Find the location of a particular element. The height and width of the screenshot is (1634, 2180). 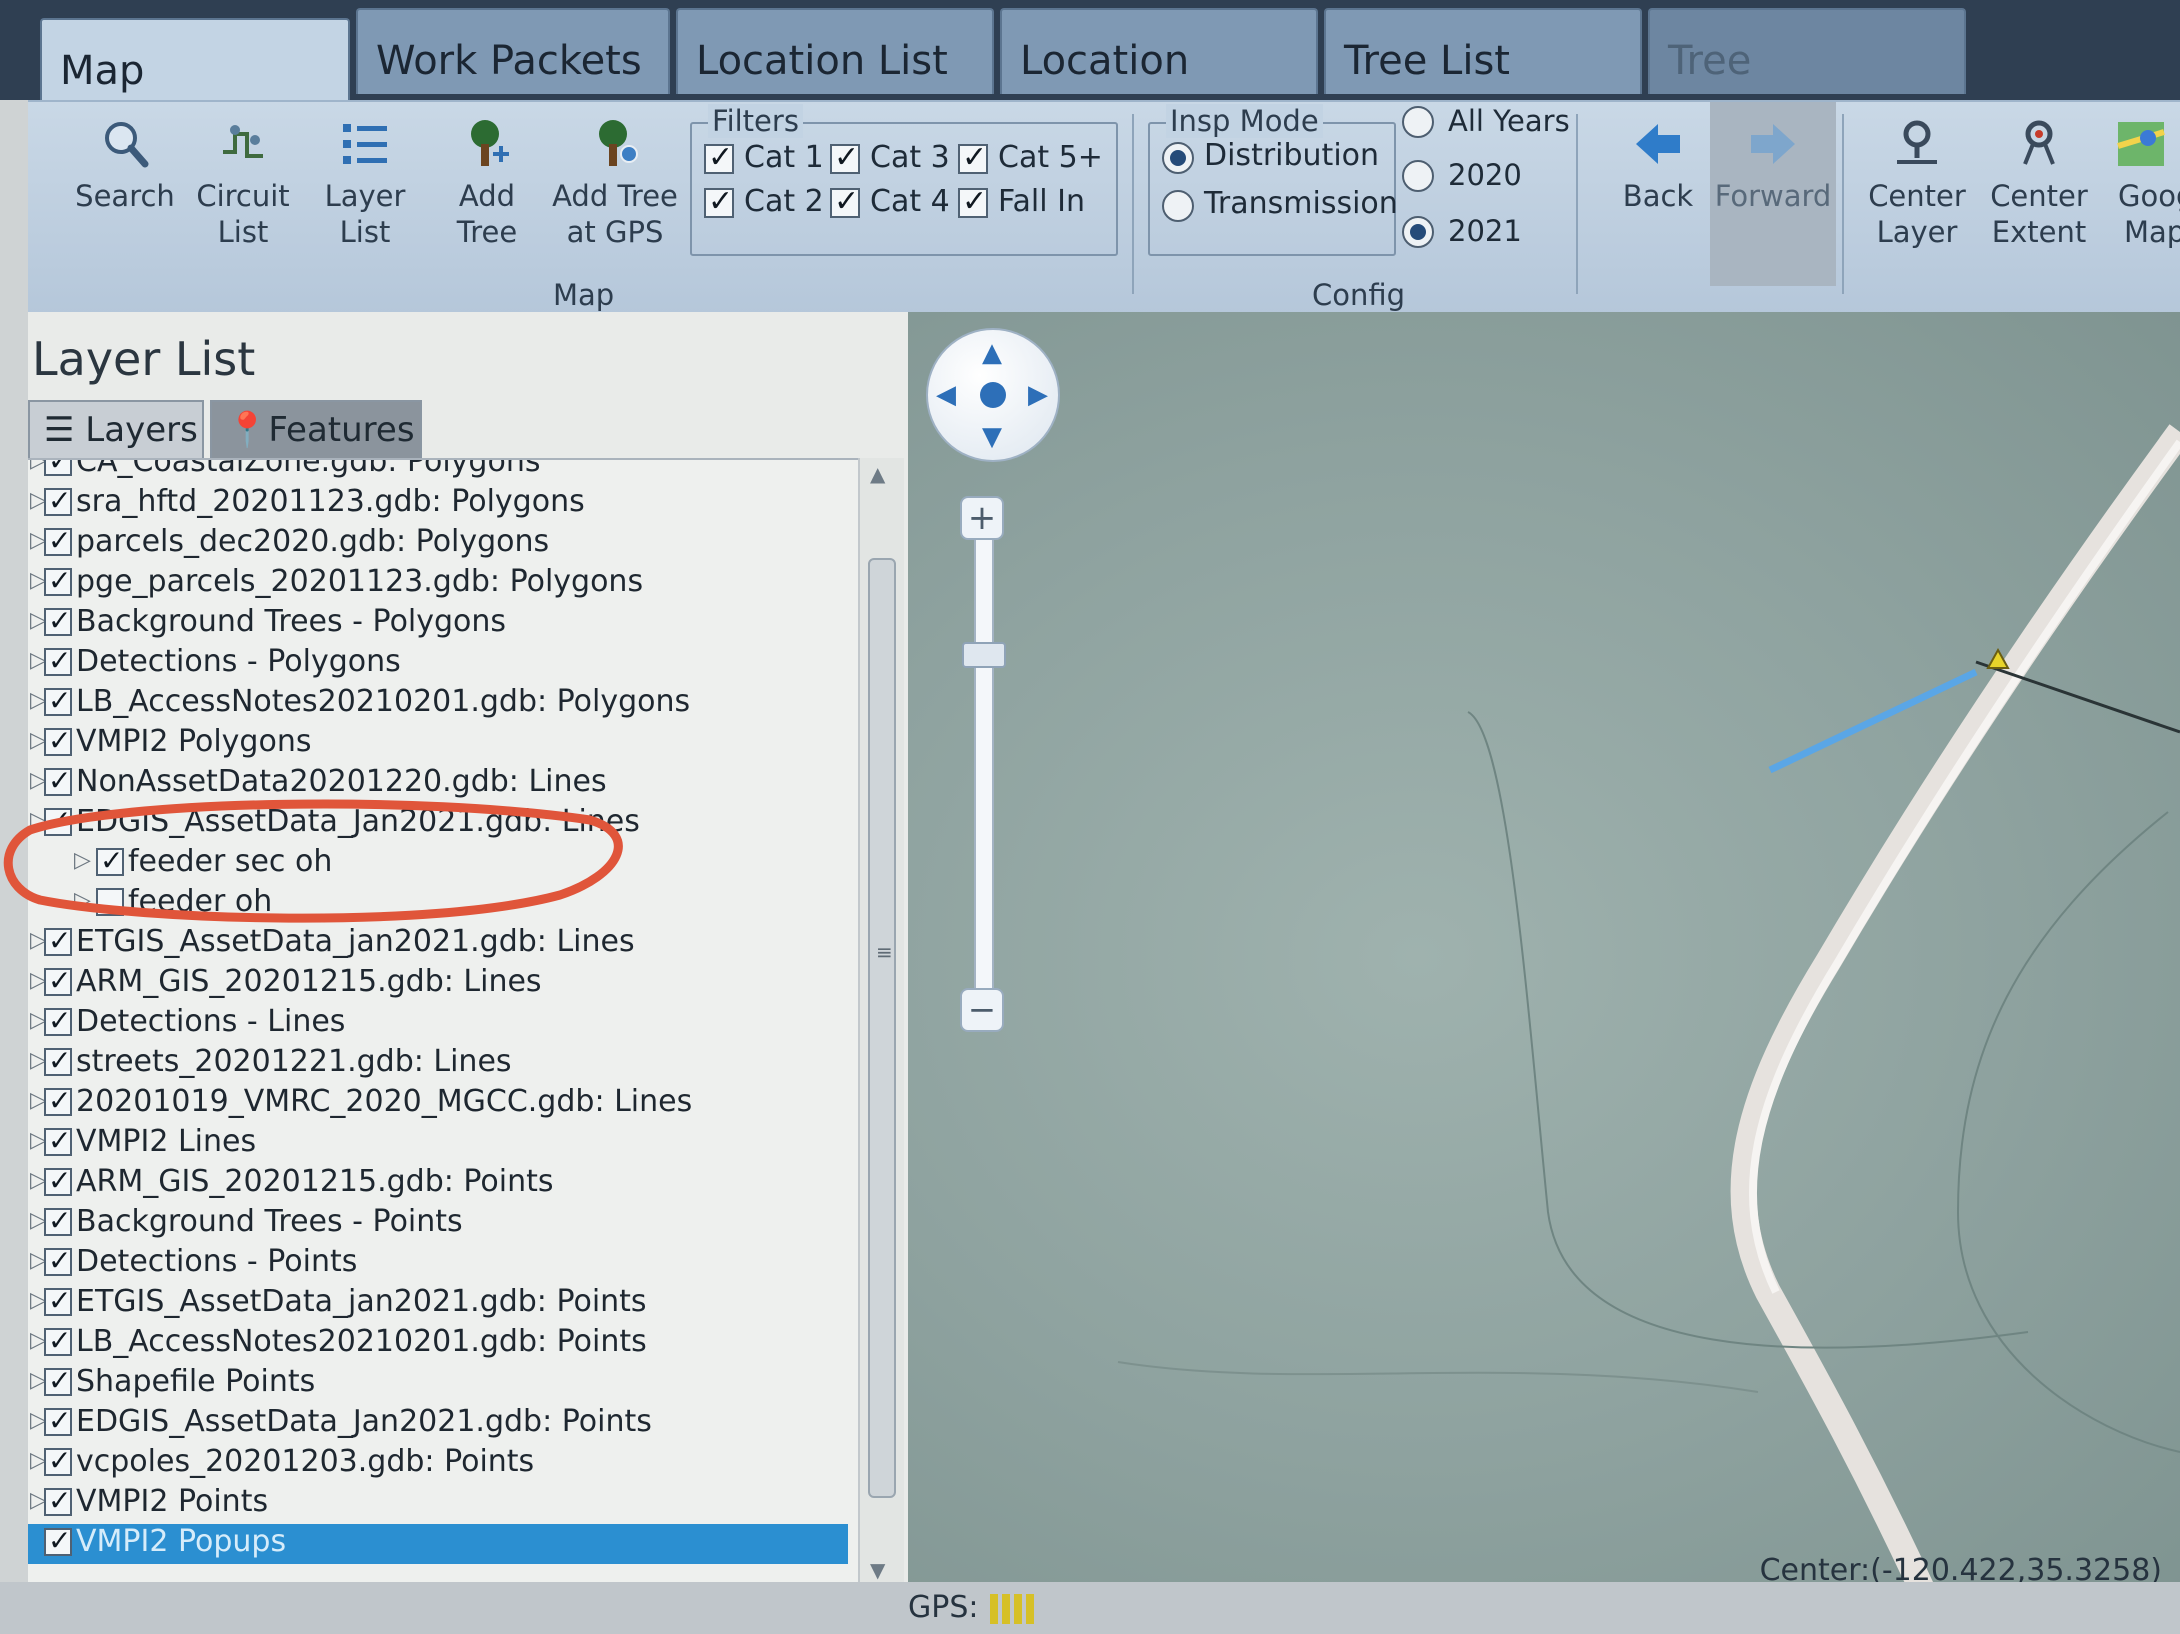

tab-layers: ☰ Layers is located at coordinates (116, 429).